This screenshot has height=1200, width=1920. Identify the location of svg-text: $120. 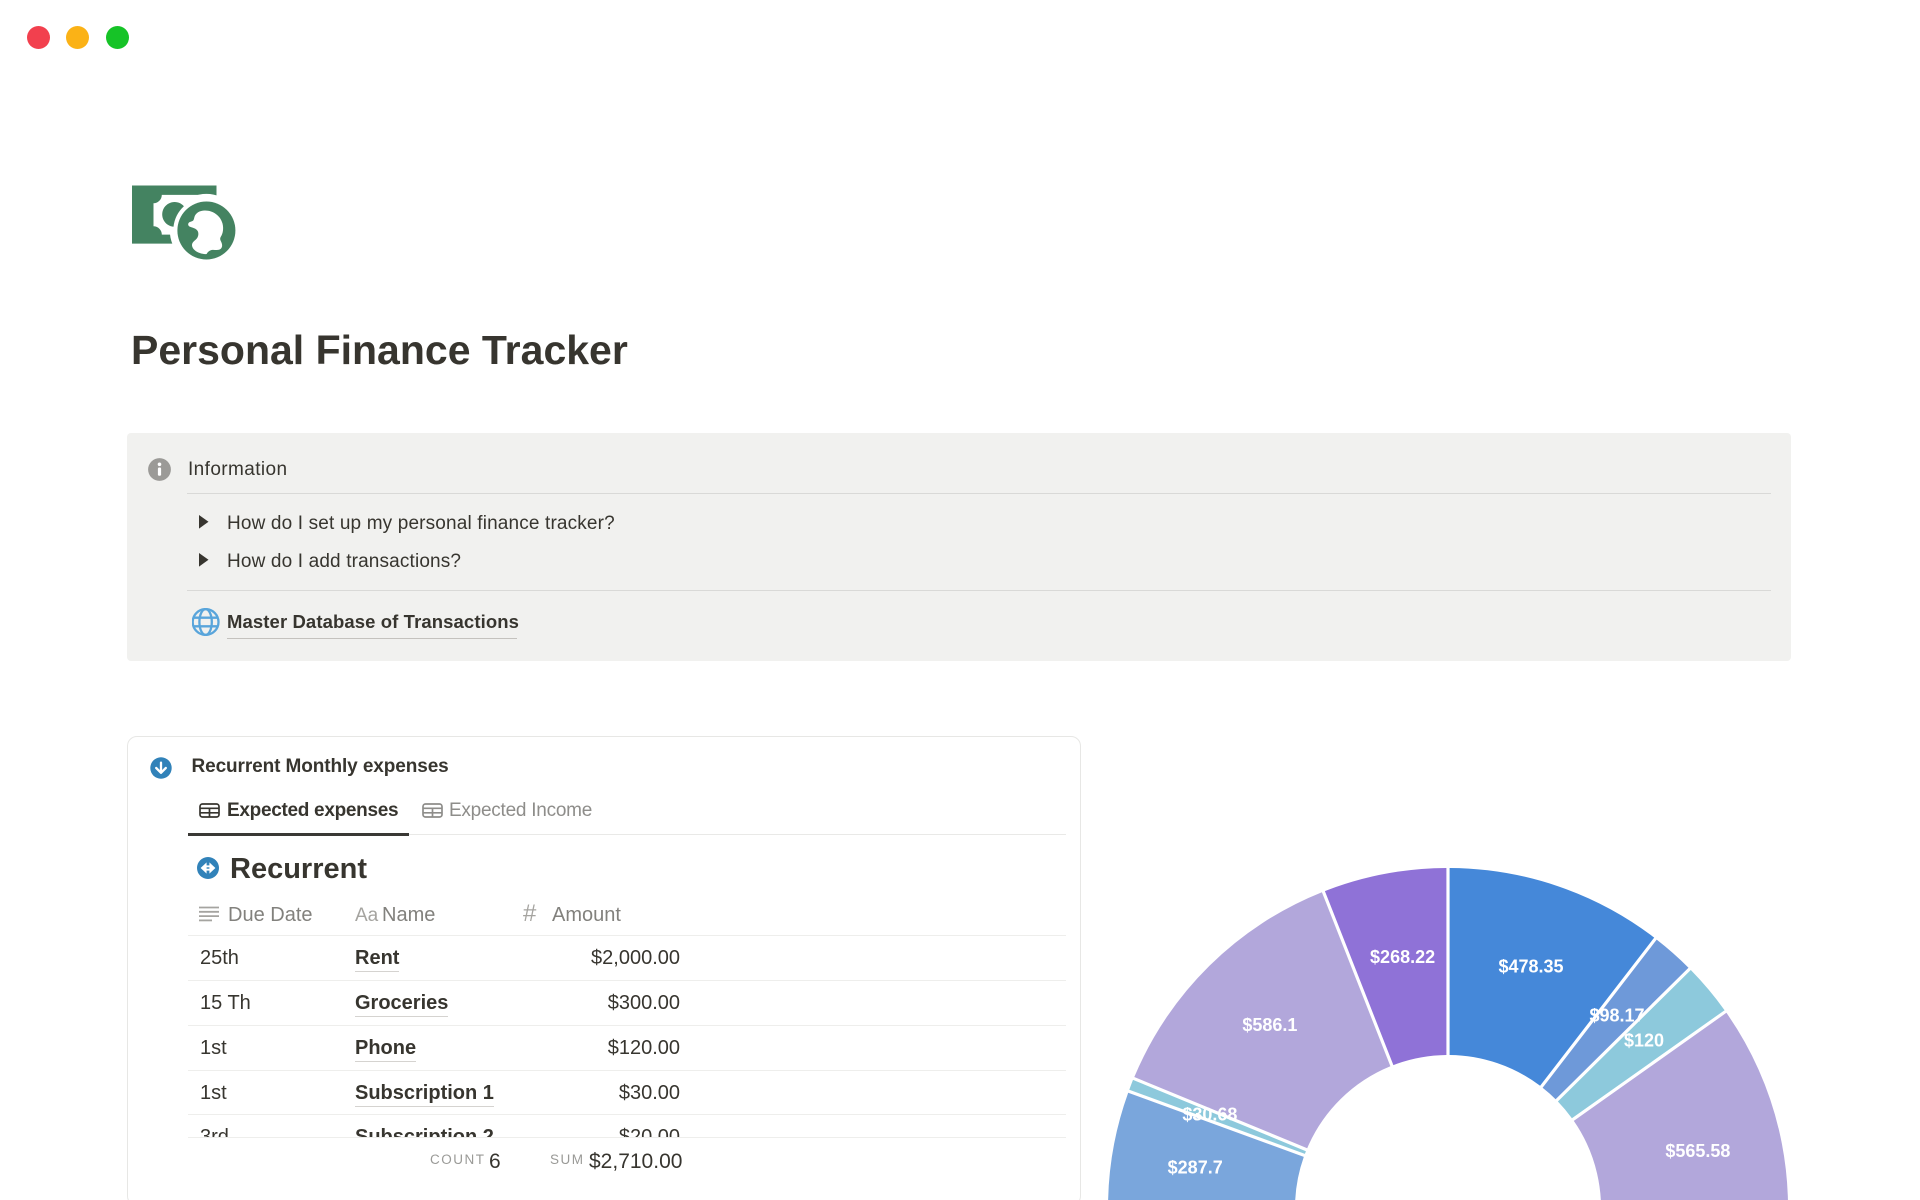
(1644, 1041).